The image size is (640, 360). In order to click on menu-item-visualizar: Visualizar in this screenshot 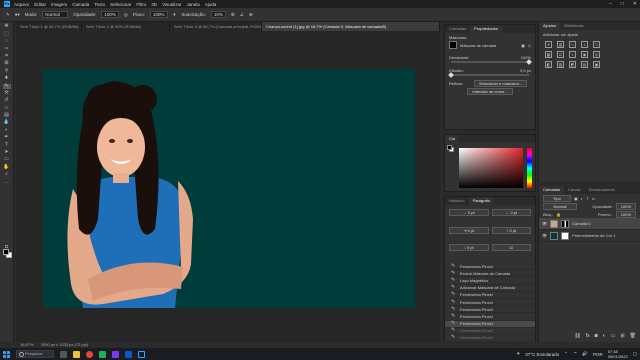, I will do `click(171, 4)`.